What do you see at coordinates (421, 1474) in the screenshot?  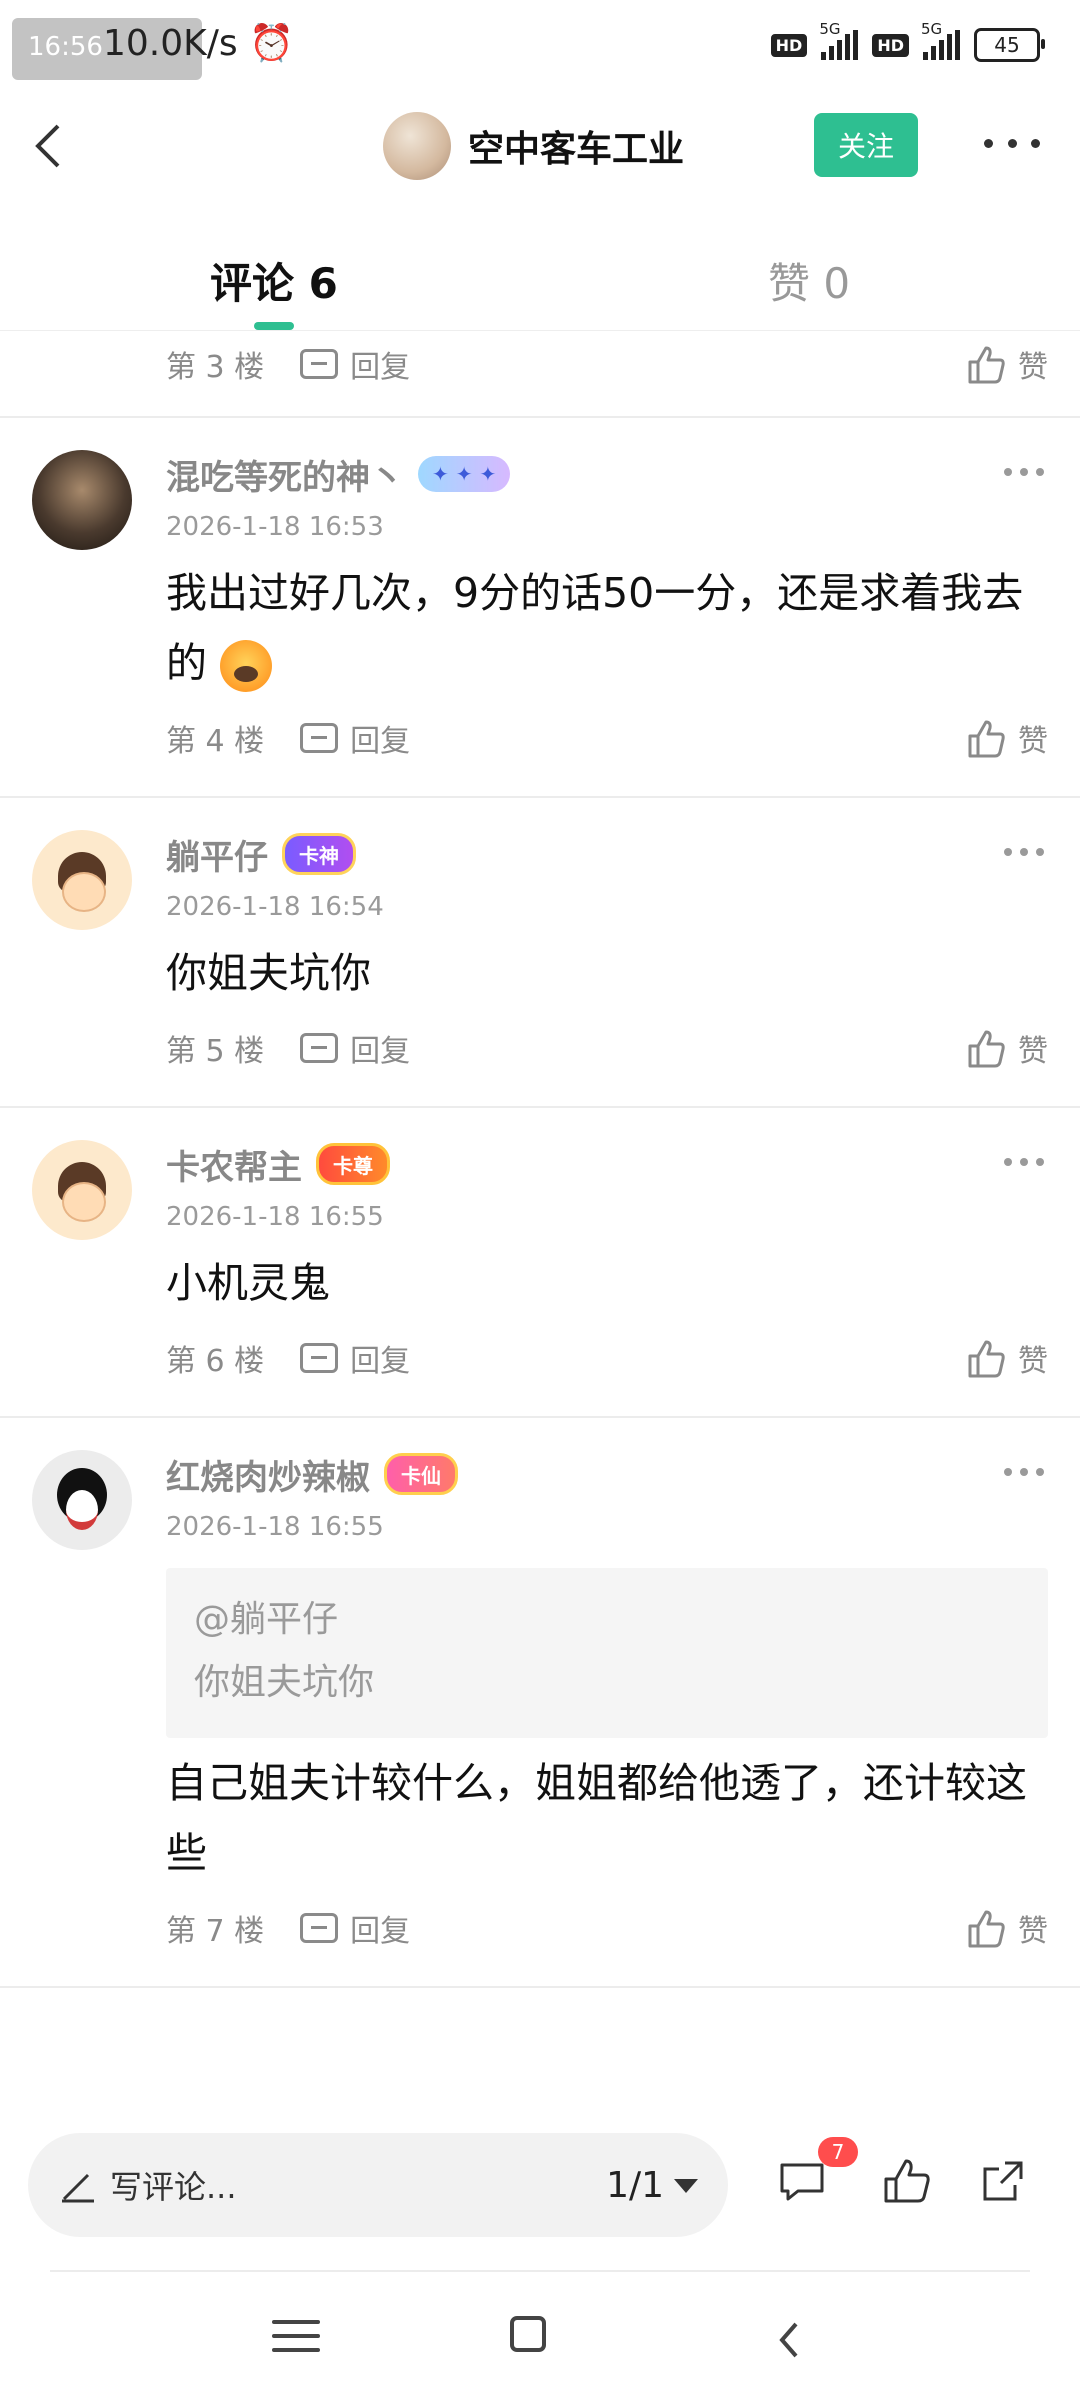 I see `user-badge: 卡仙` at bounding box center [421, 1474].